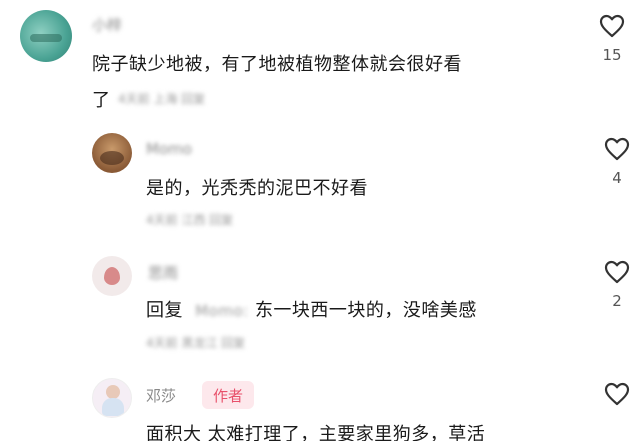 The width and height of the screenshot is (640, 441). I want to click on like-count: 2, so click(617, 301).